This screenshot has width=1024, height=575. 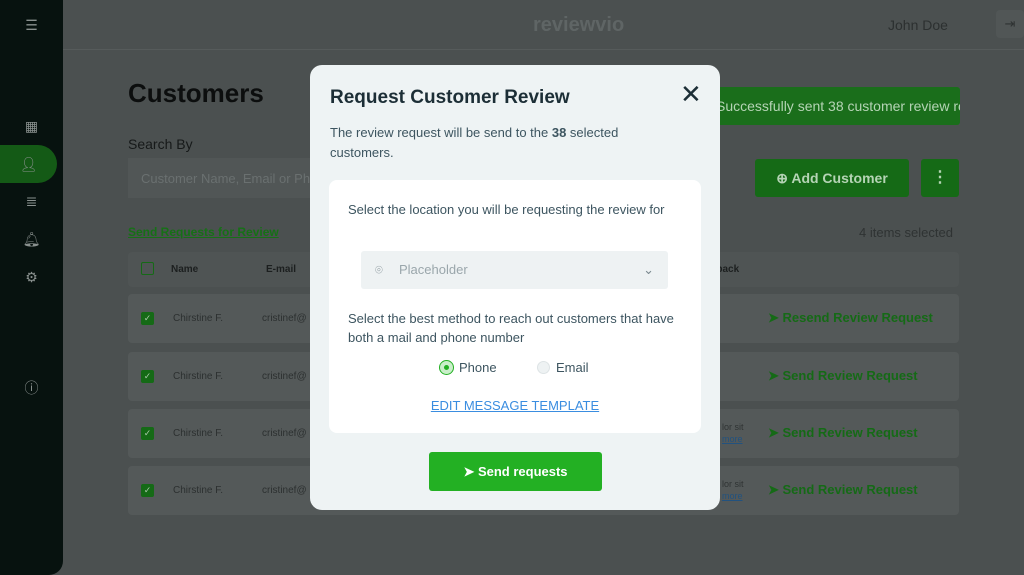 I want to click on location-placeholder: Placeholder, so click(x=433, y=269).